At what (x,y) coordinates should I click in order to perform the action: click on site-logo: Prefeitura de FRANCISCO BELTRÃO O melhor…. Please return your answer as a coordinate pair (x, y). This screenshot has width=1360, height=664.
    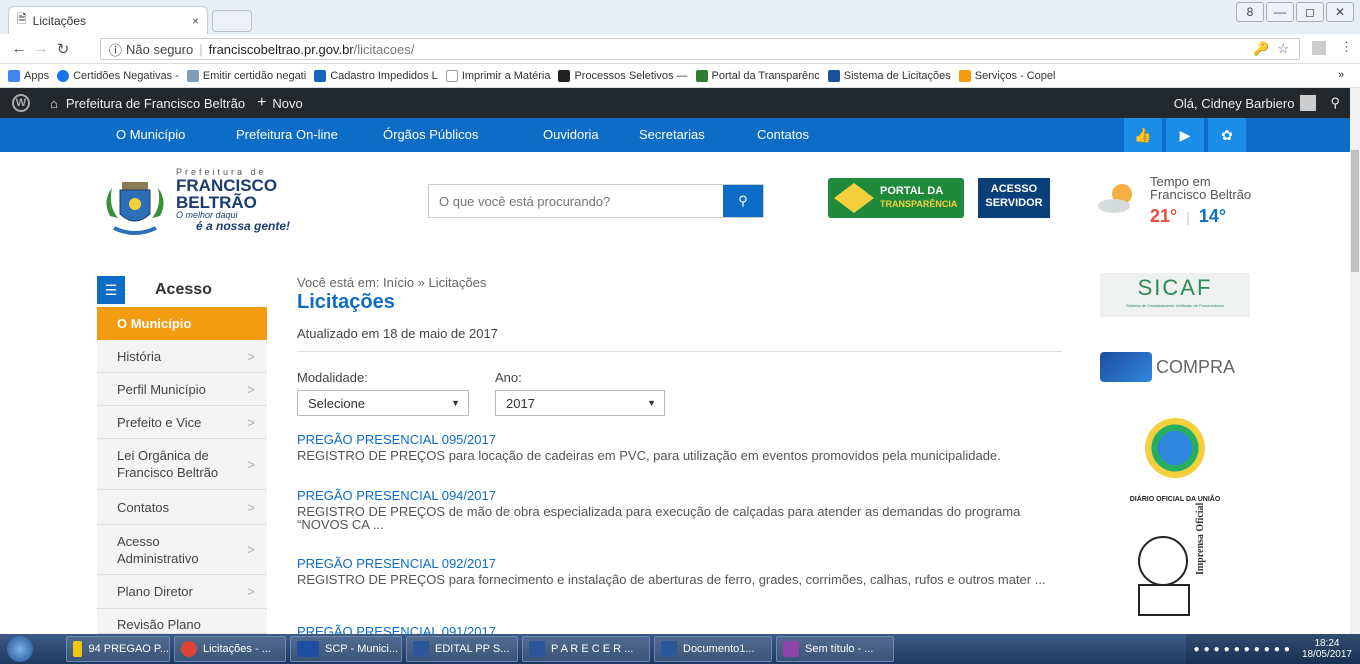
    Looking at the image, I should click on (233, 200).